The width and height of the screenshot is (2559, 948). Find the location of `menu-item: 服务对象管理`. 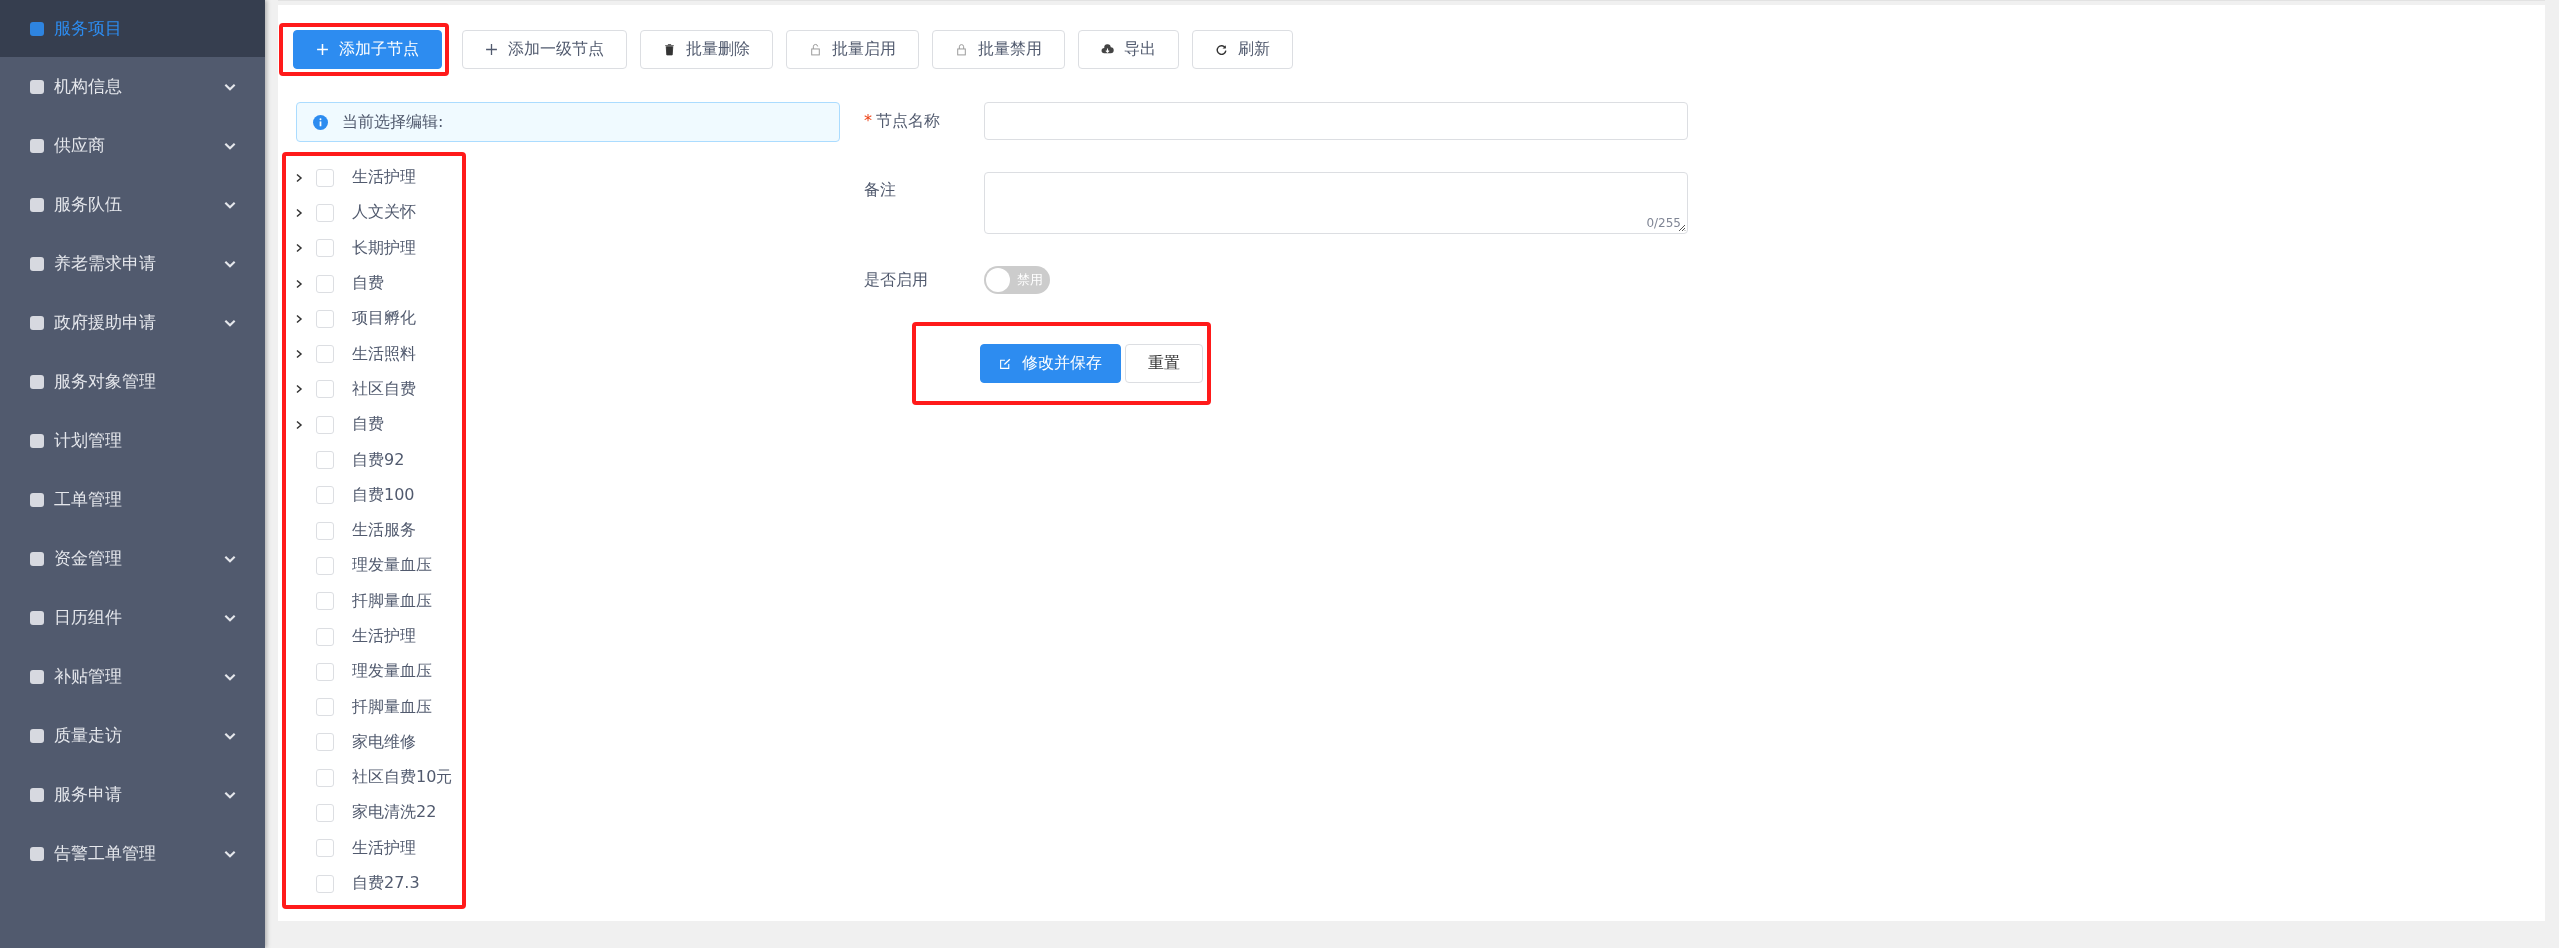

menu-item: 服务对象管理 is located at coordinates (132, 381).